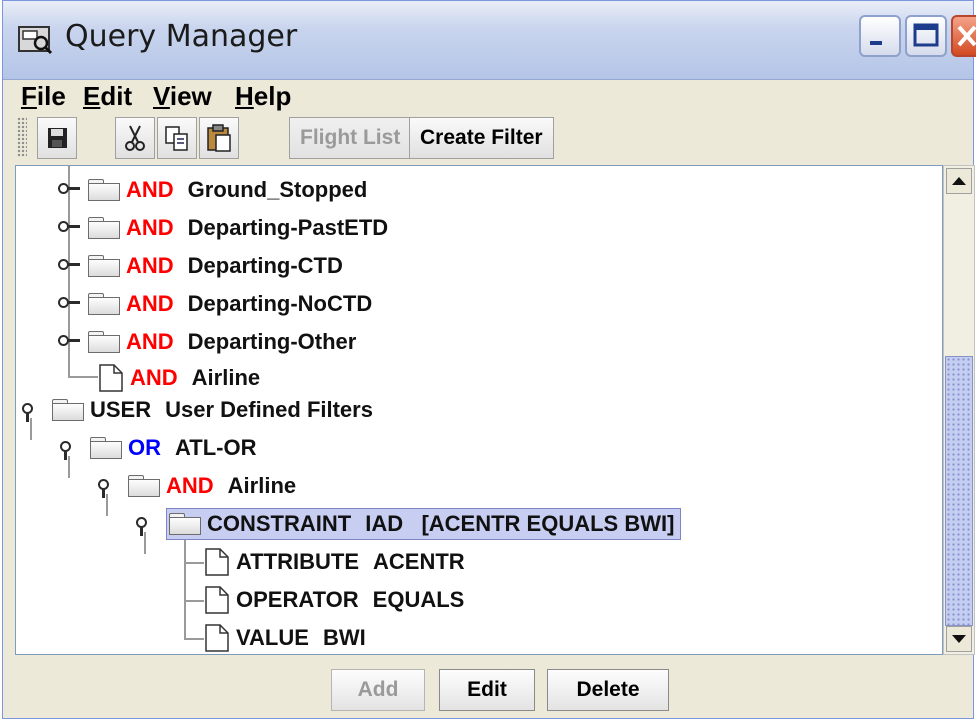 The image size is (976, 721). What do you see at coordinates (43, 96) in the screenshot?
I see `menu-file: File` at bounding box center [43, 96].